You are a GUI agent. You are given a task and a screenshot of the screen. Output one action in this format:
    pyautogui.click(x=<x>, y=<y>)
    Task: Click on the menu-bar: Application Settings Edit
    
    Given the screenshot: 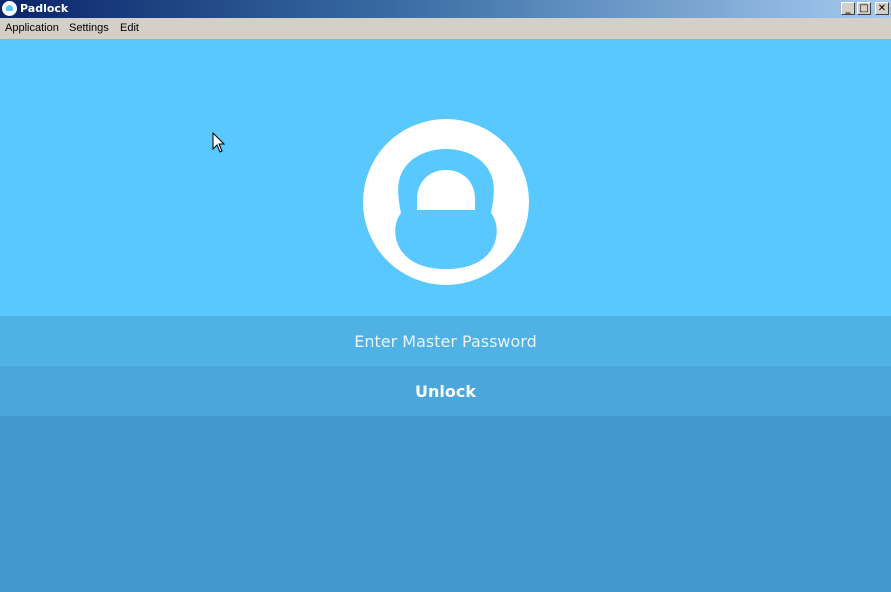 What is the action you would take?
    pyautogui.click(x=445, y=28)
    